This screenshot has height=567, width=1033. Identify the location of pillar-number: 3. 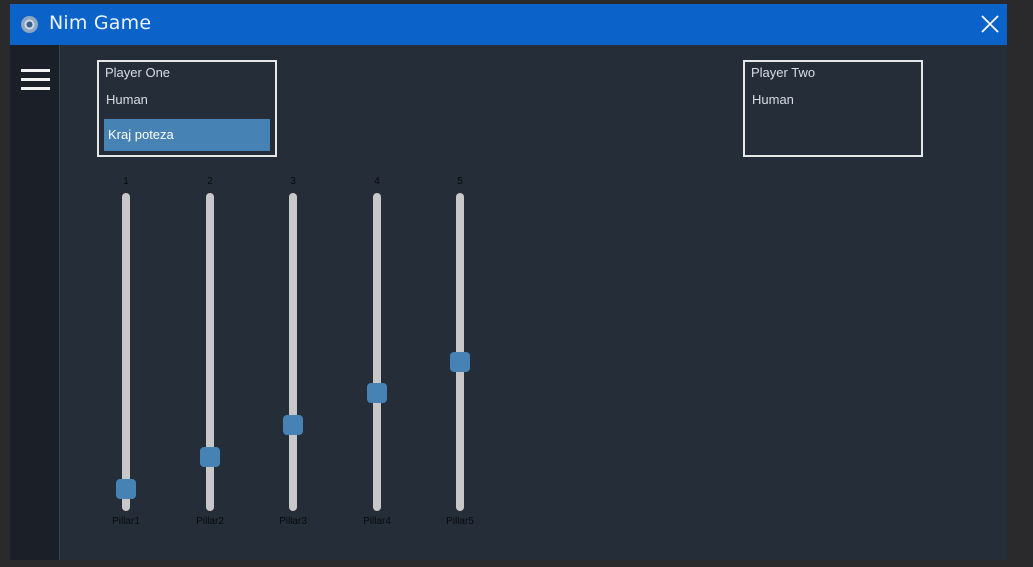
(293, 181).